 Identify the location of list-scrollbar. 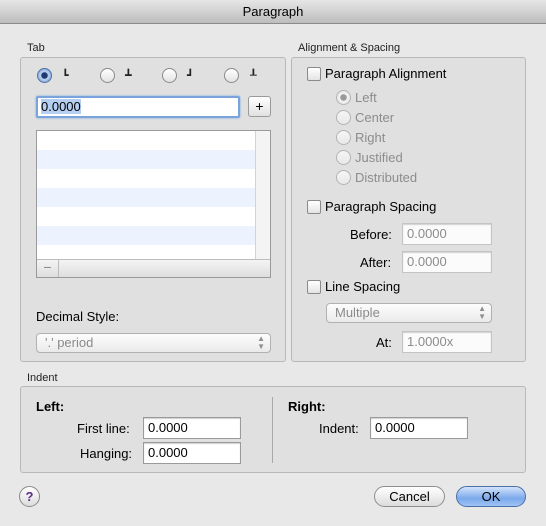
(262, 196).